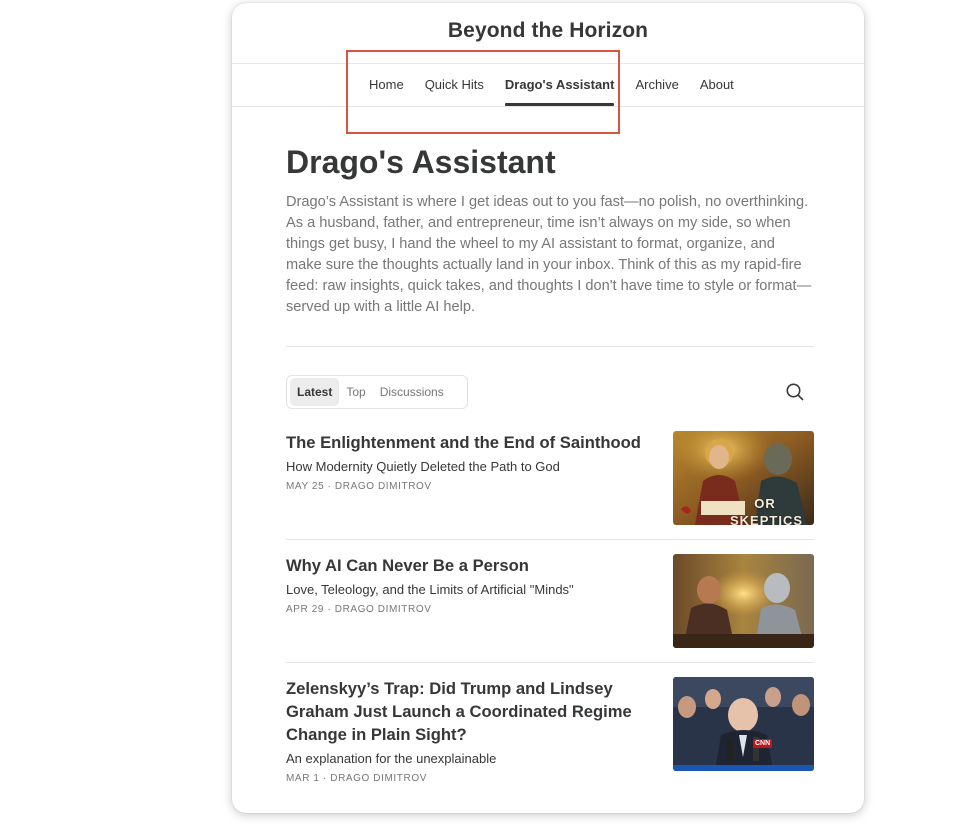 This screenshot has height=824, width=968. I want to click on post-meta: MAR 1 · DRAGO DIMITROV, so click(356, 778).